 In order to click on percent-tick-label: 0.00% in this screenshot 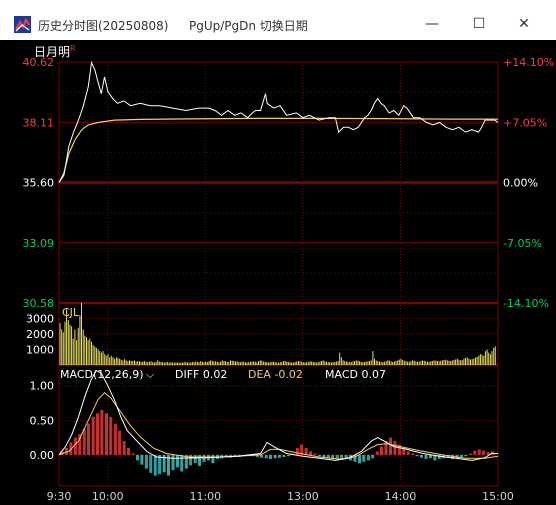, I will do `click(520, 183)`.